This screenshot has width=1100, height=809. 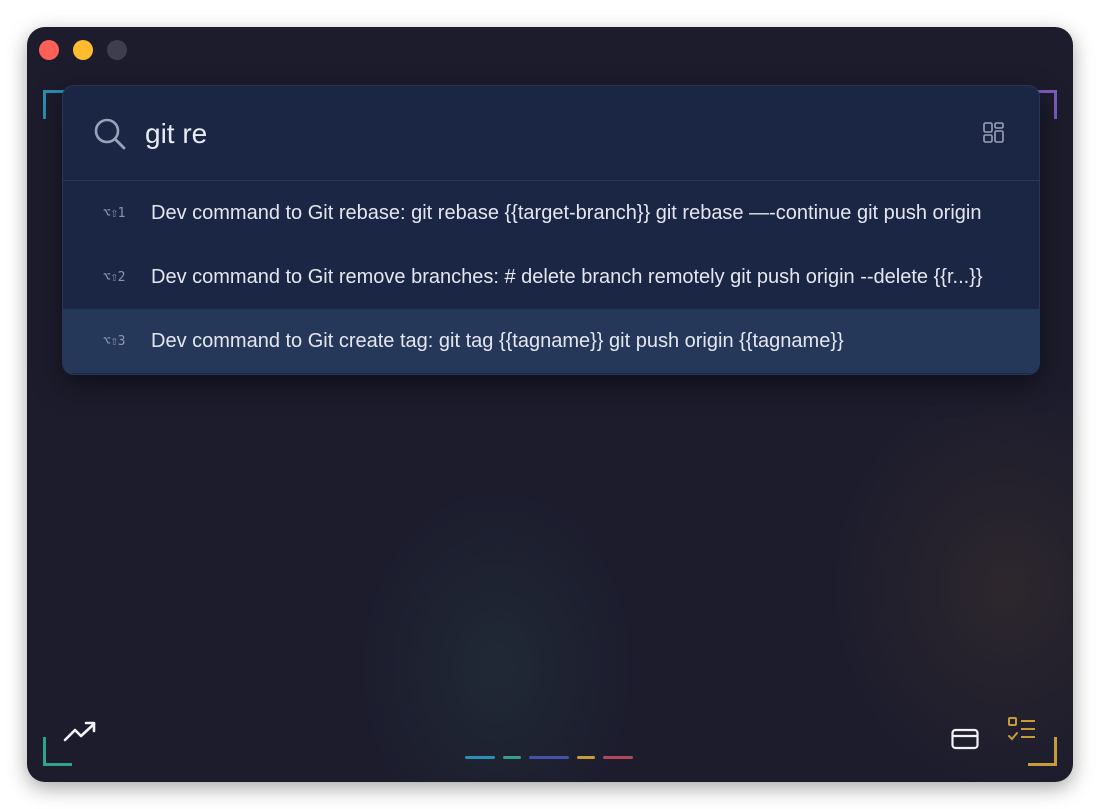 I want to click on search-input, so click(x=555, y=134).